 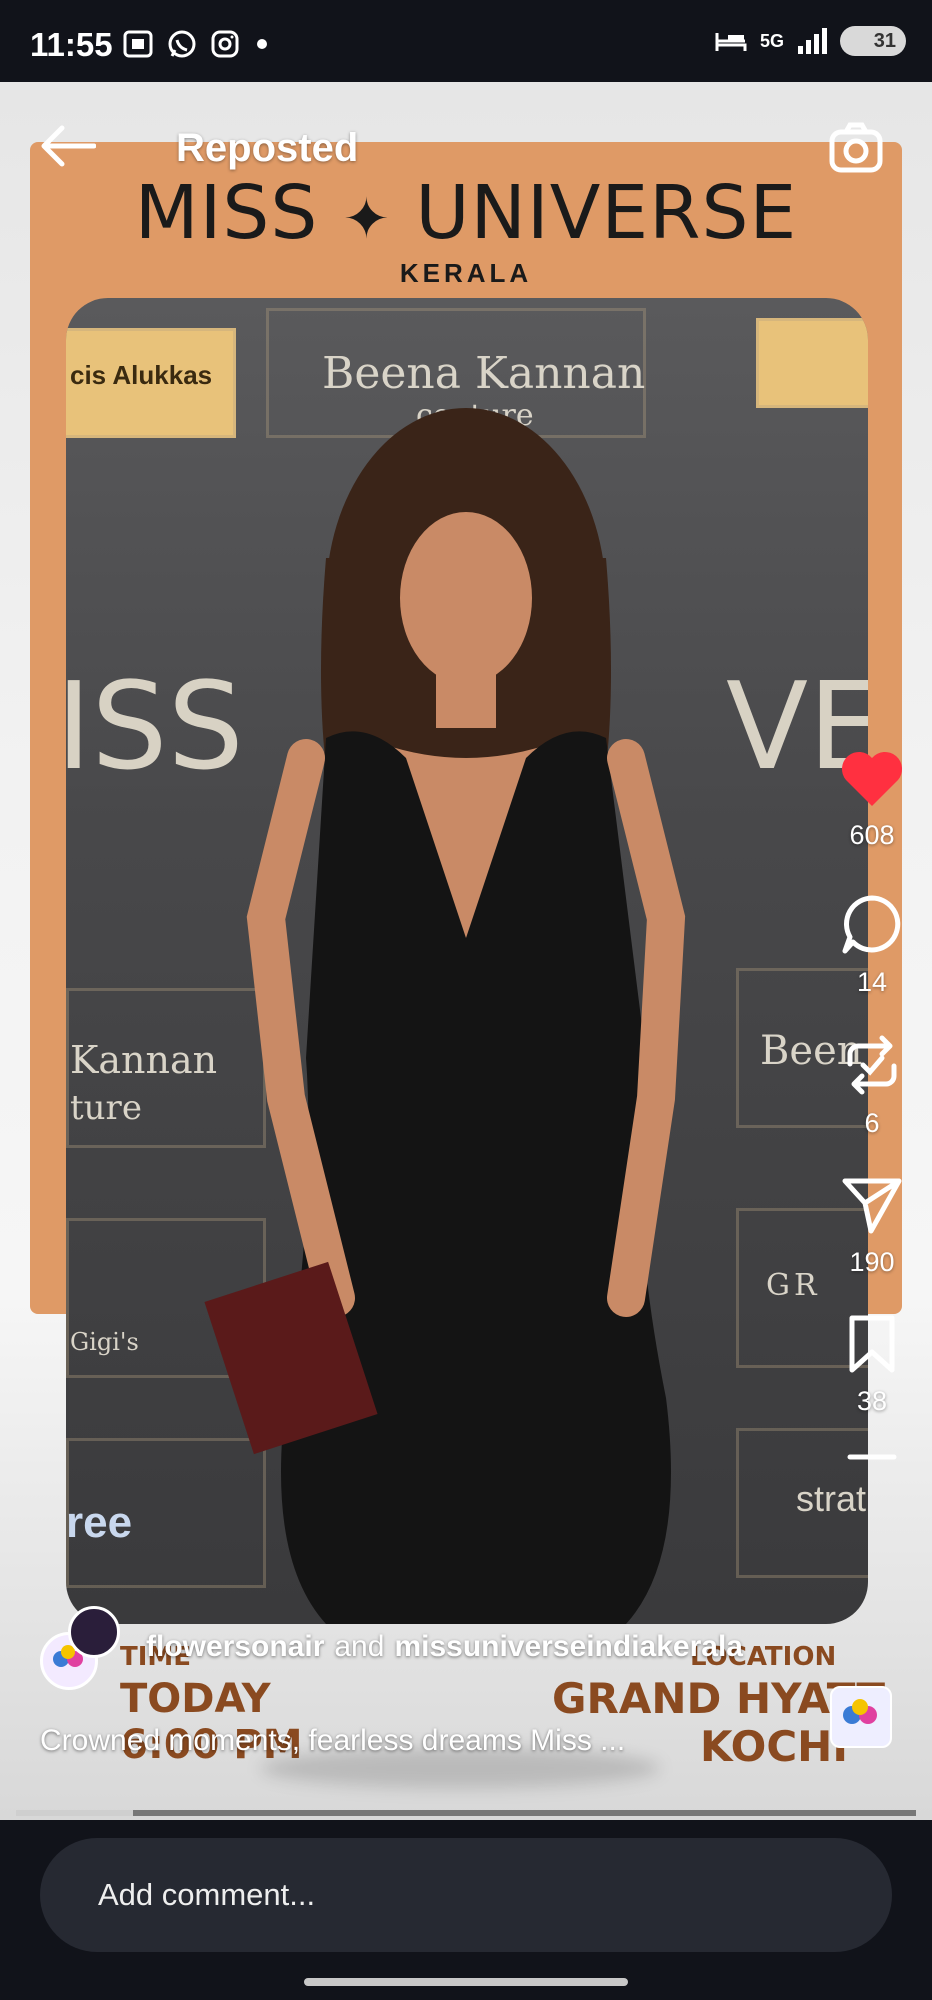 What do you see at coordinates (267, 148) in the screenshot?
I see `reposted-title: Reposted` at bounding box center [267, 148].